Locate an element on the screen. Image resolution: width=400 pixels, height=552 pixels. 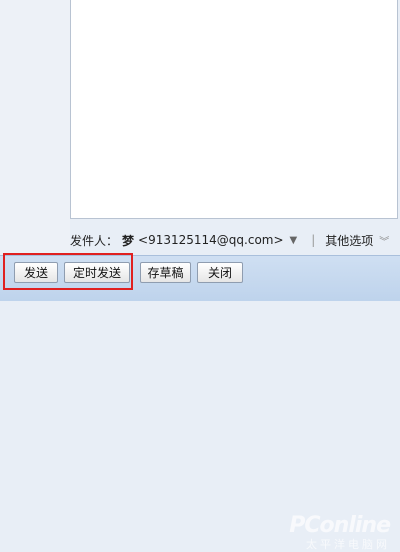
more-options-link: 其他选项 is located at coordinates (349, 240).